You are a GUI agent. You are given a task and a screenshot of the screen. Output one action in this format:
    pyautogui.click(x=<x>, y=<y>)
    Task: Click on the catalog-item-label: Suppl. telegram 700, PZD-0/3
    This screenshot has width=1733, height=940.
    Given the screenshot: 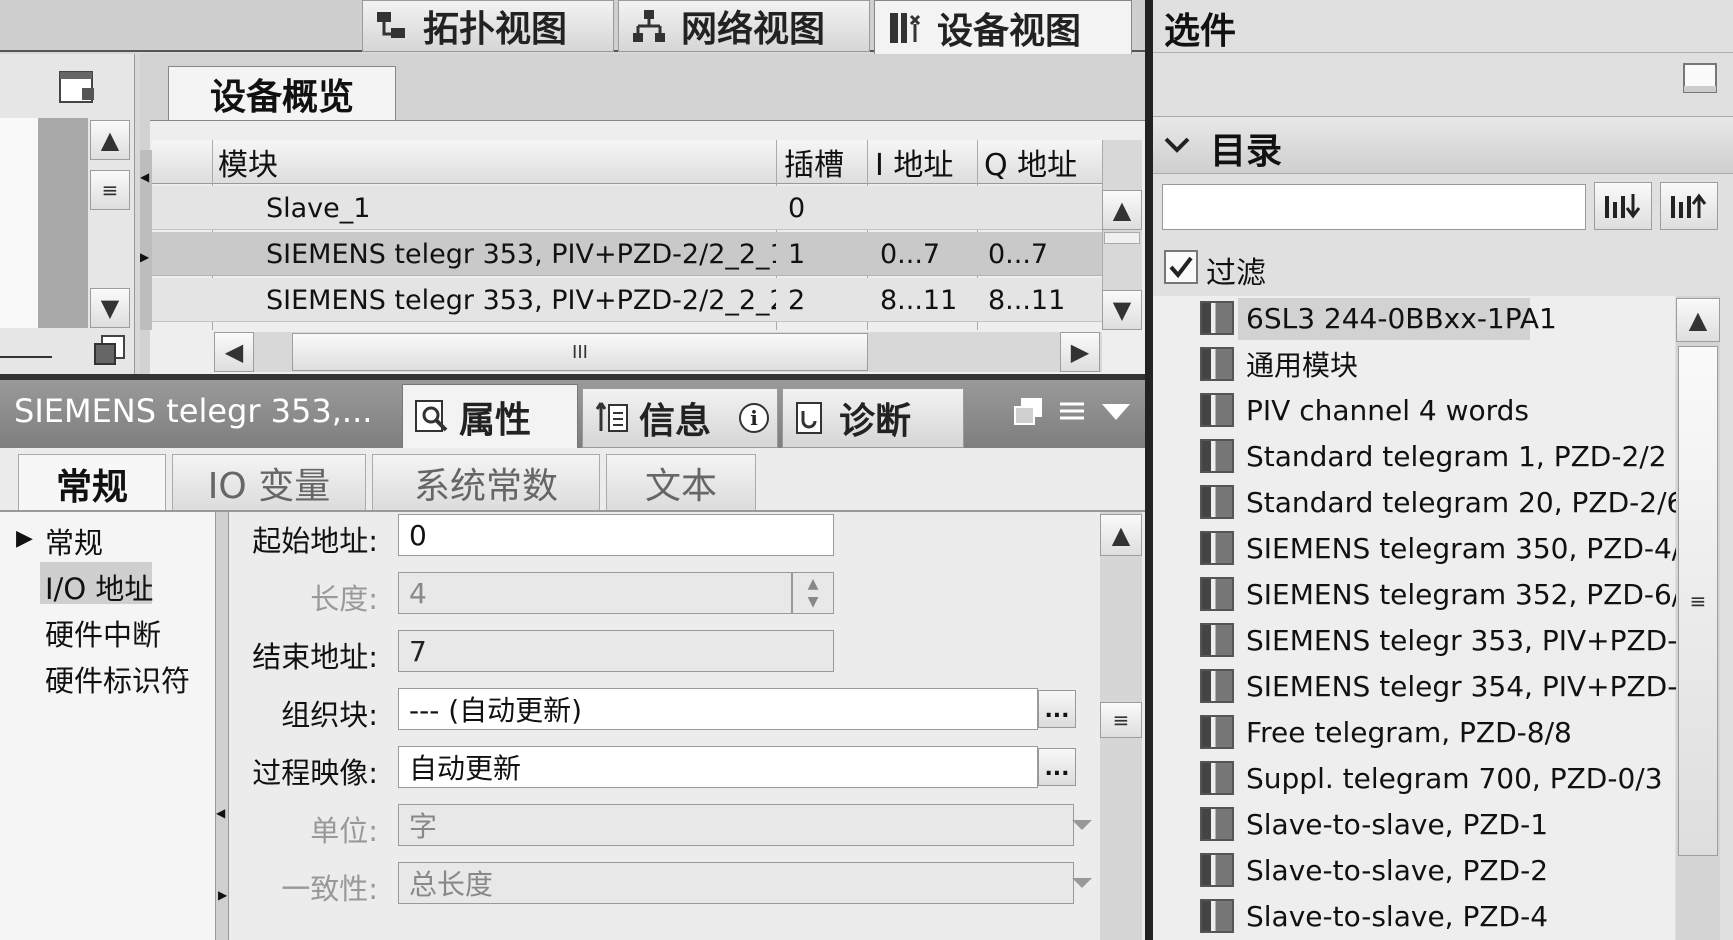 What is the action you would take?
    pyautogui.click(x=1454, y=778)
    